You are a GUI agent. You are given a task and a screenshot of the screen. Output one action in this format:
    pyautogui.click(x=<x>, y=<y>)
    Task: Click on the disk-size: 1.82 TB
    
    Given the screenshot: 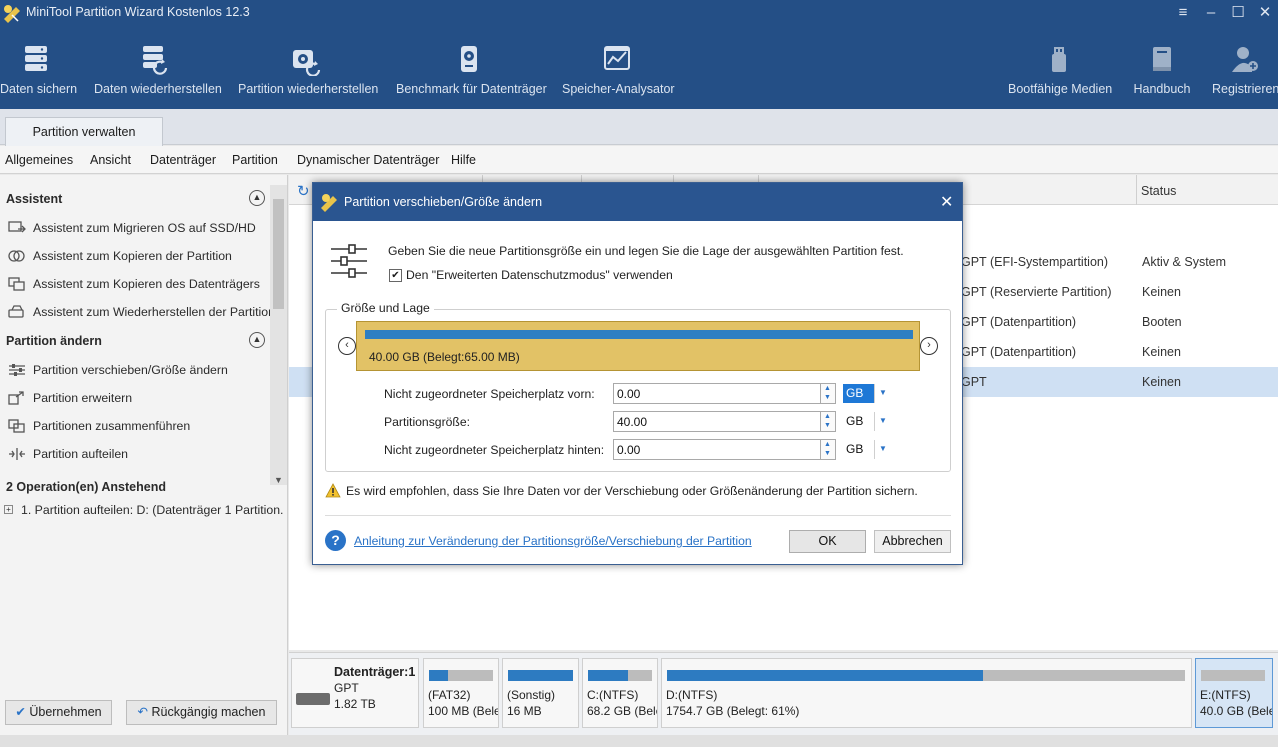 What is the action you would take?
    pyautogui.click(x=355, y=704)
    